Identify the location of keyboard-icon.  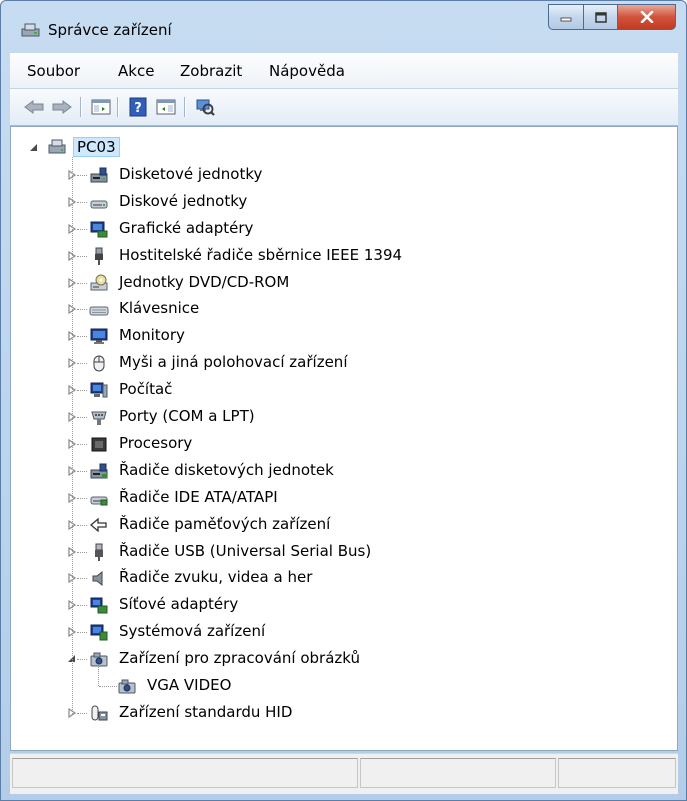
(99, 311).